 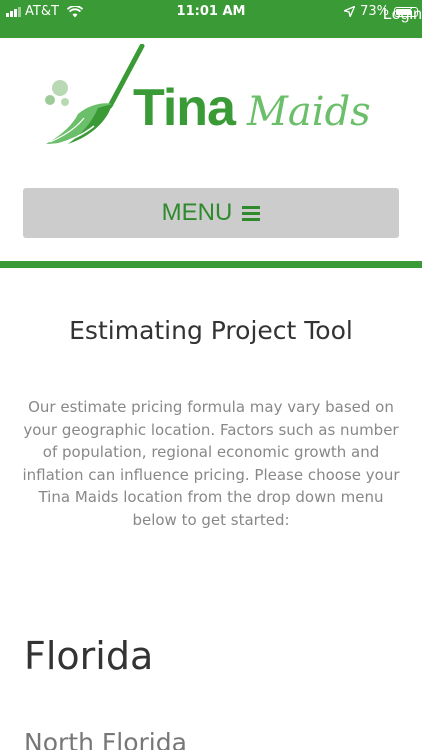 I want to click on subregion-link: North Florida, so click(x=105, y=739).